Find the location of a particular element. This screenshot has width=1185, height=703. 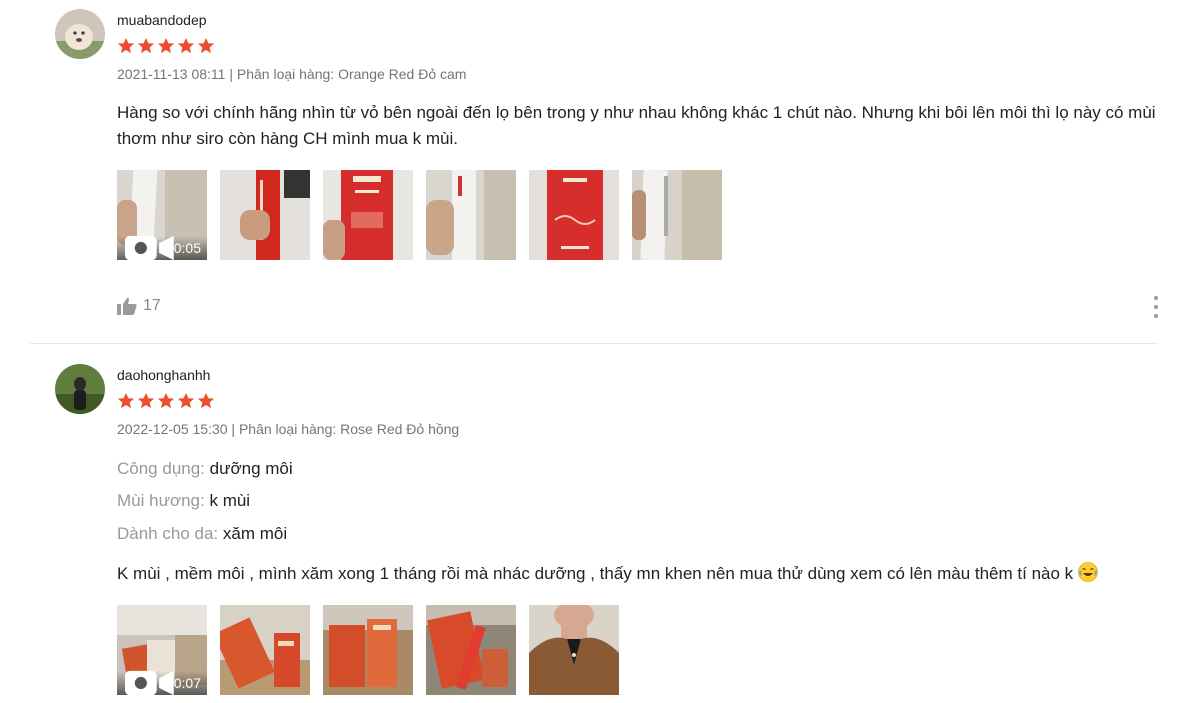

username: daohonghanhh is located at coordinates (163, 375).